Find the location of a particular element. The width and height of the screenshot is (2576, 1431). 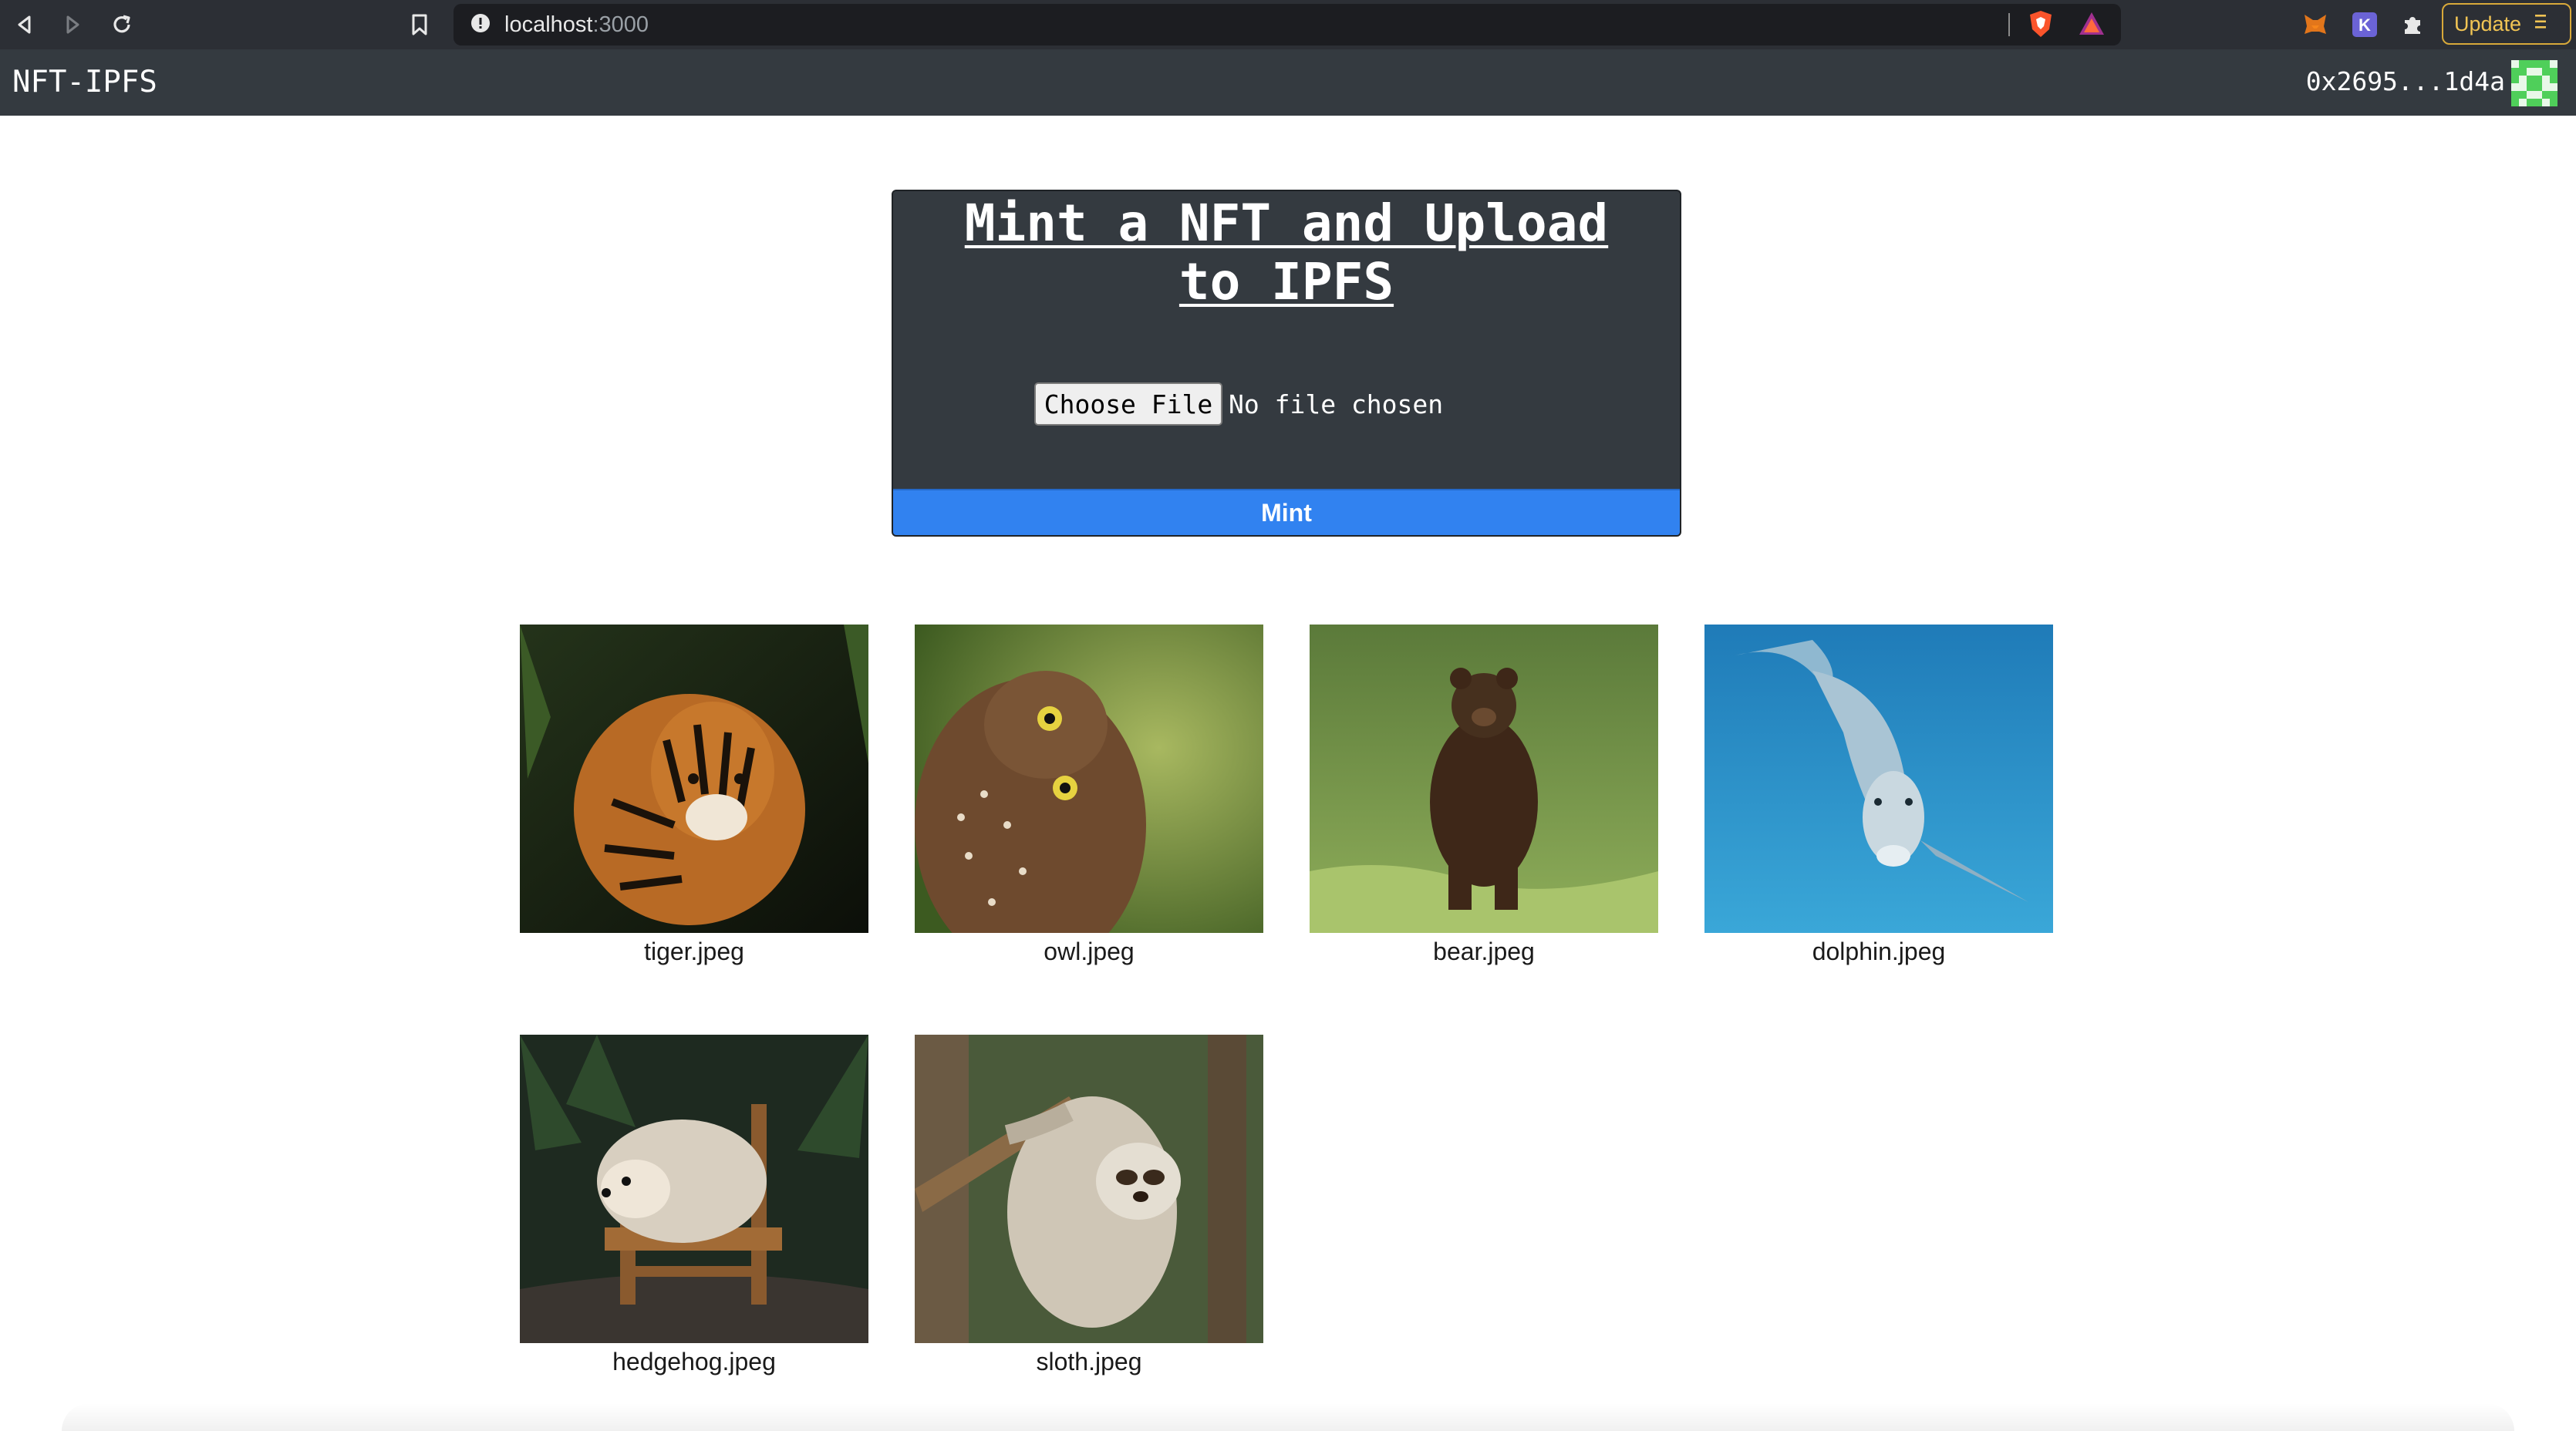

account-identicon-icon is located at coordinates (2534, 83).